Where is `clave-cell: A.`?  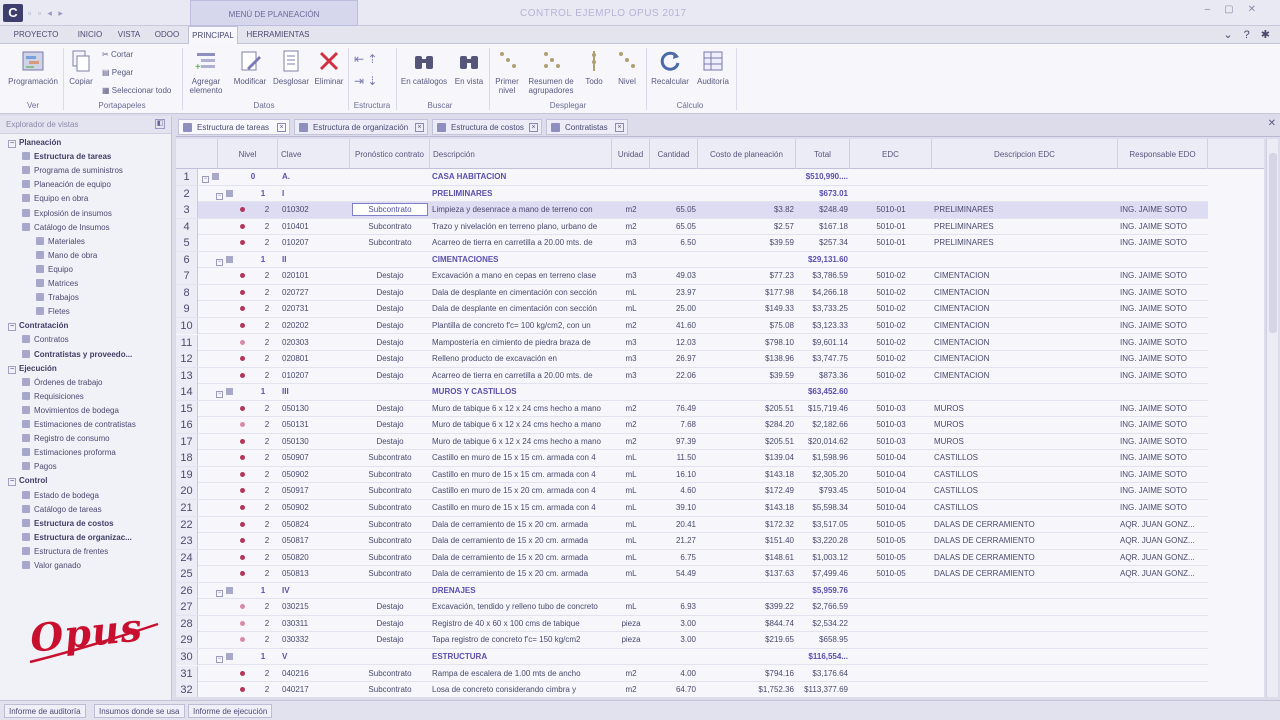
clave-cell: A. is located at coordinates (315, 177).